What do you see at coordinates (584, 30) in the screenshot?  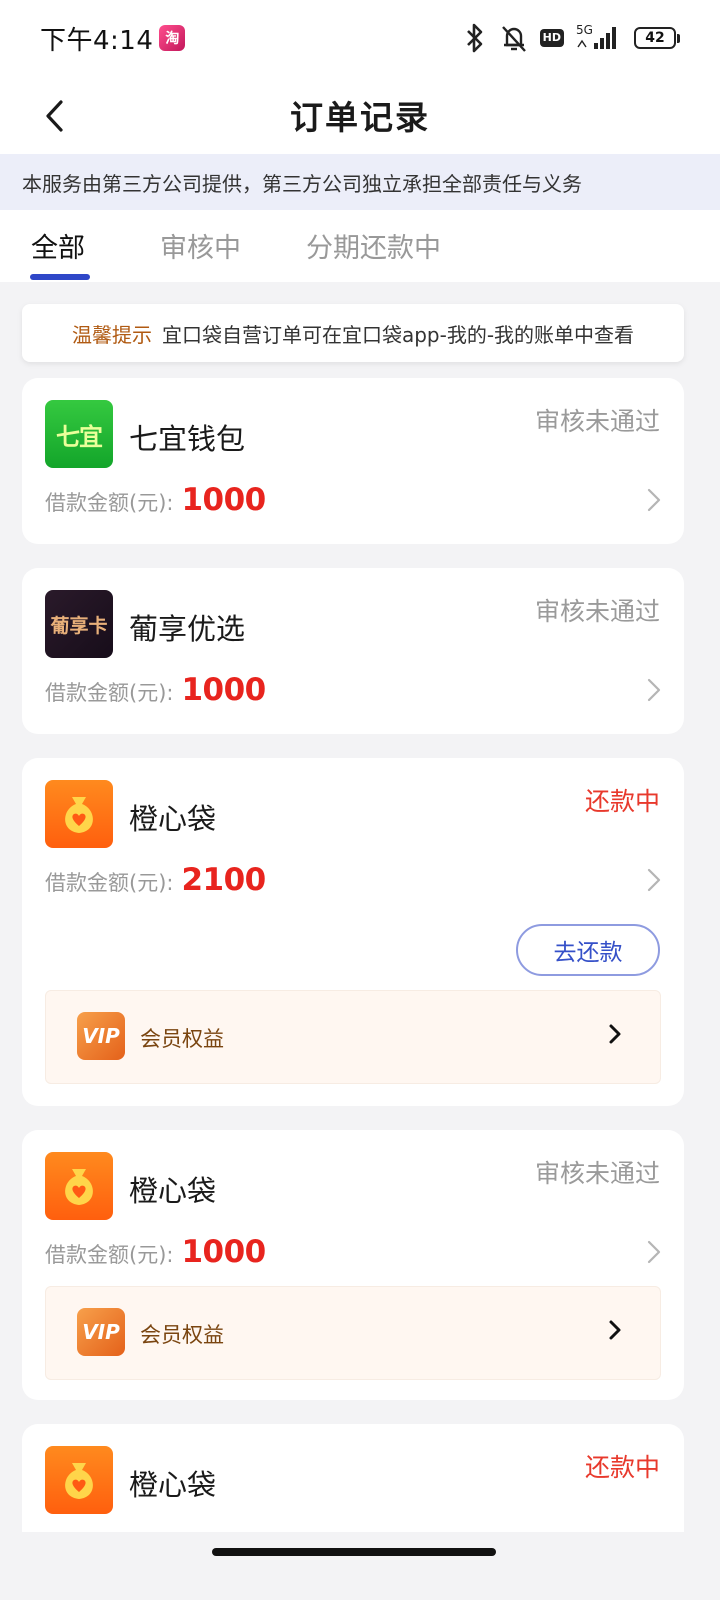 I see `network-type-text: 5G` at bounding box center [584, 30].